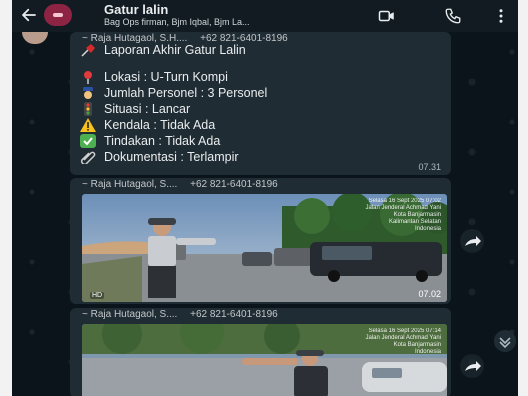  Describe the element at coordinates (88, 141) in the screenshot. I see `check-mark-icon` at that location.